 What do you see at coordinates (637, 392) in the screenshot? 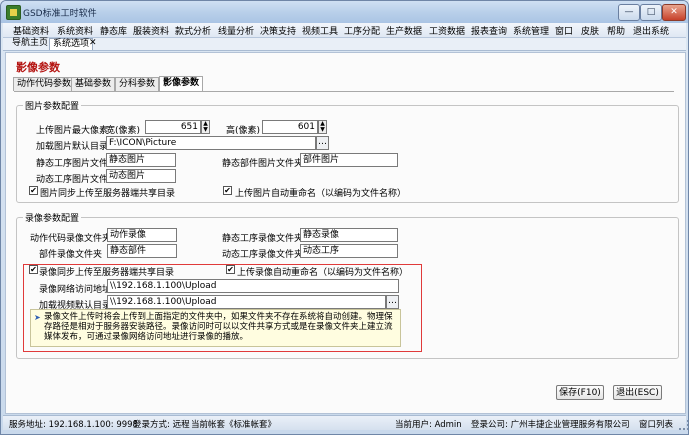
I see `exit-button: 退出(ESC)` at bounding box center [637, 392].